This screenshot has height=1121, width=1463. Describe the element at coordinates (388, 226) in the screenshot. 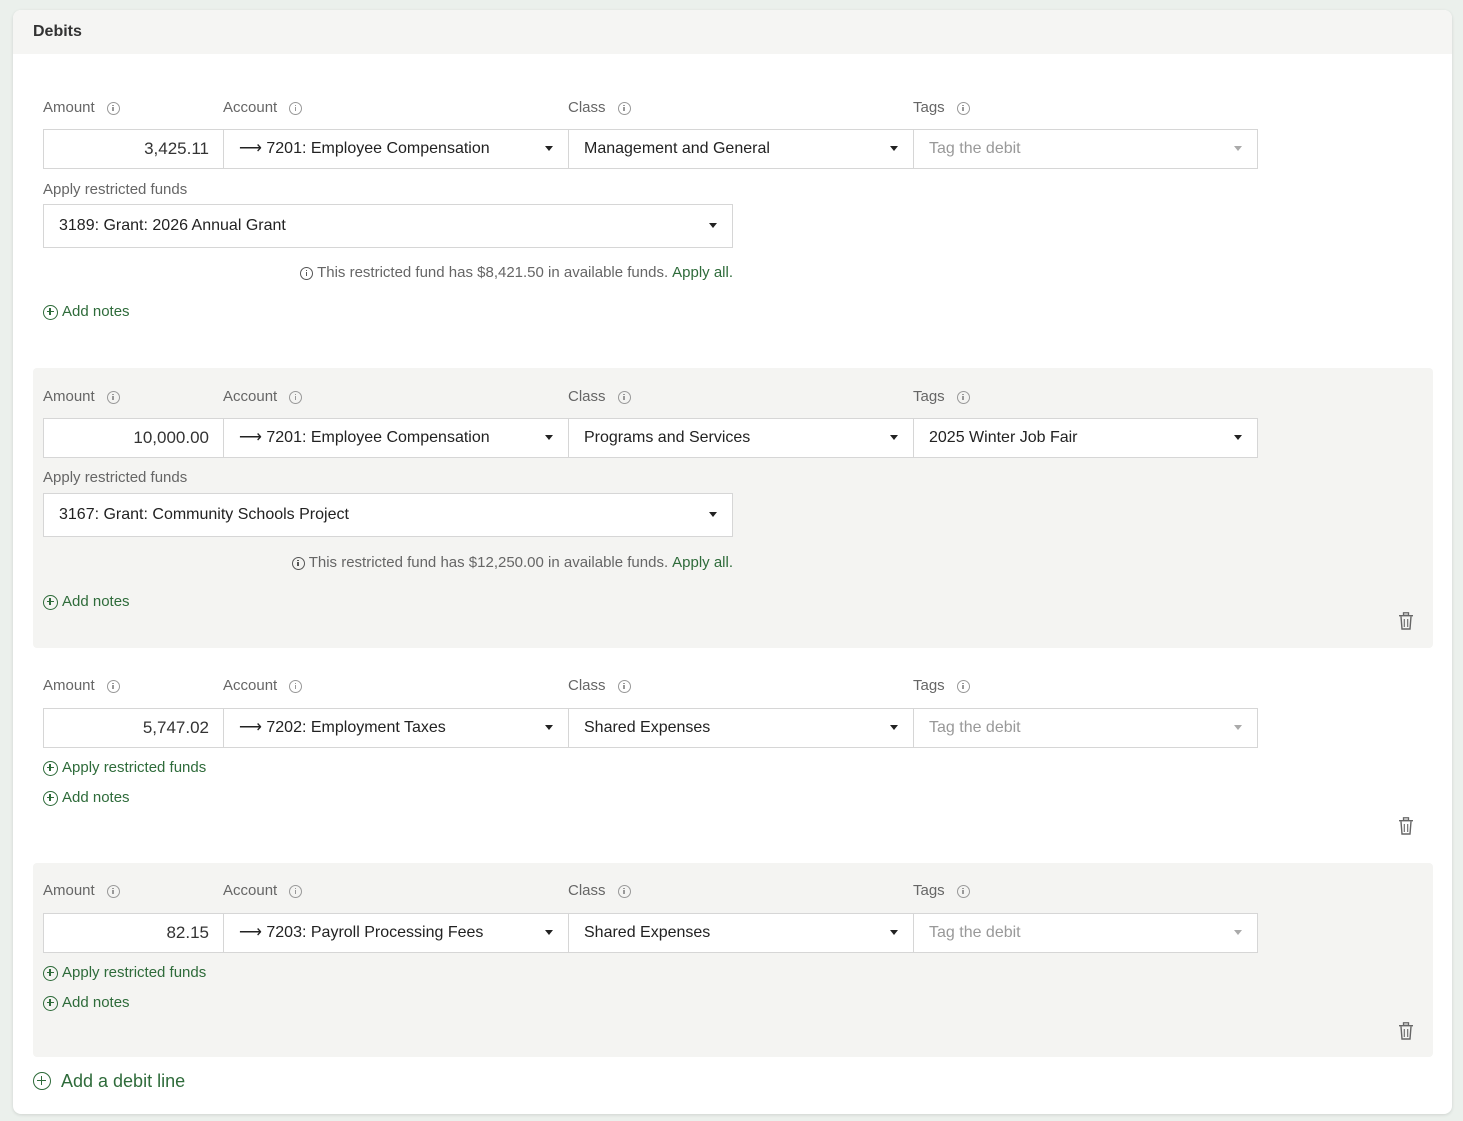

I see `restricted-fund-select: 3189: Grant: 2026 Annual Grant` at that location.